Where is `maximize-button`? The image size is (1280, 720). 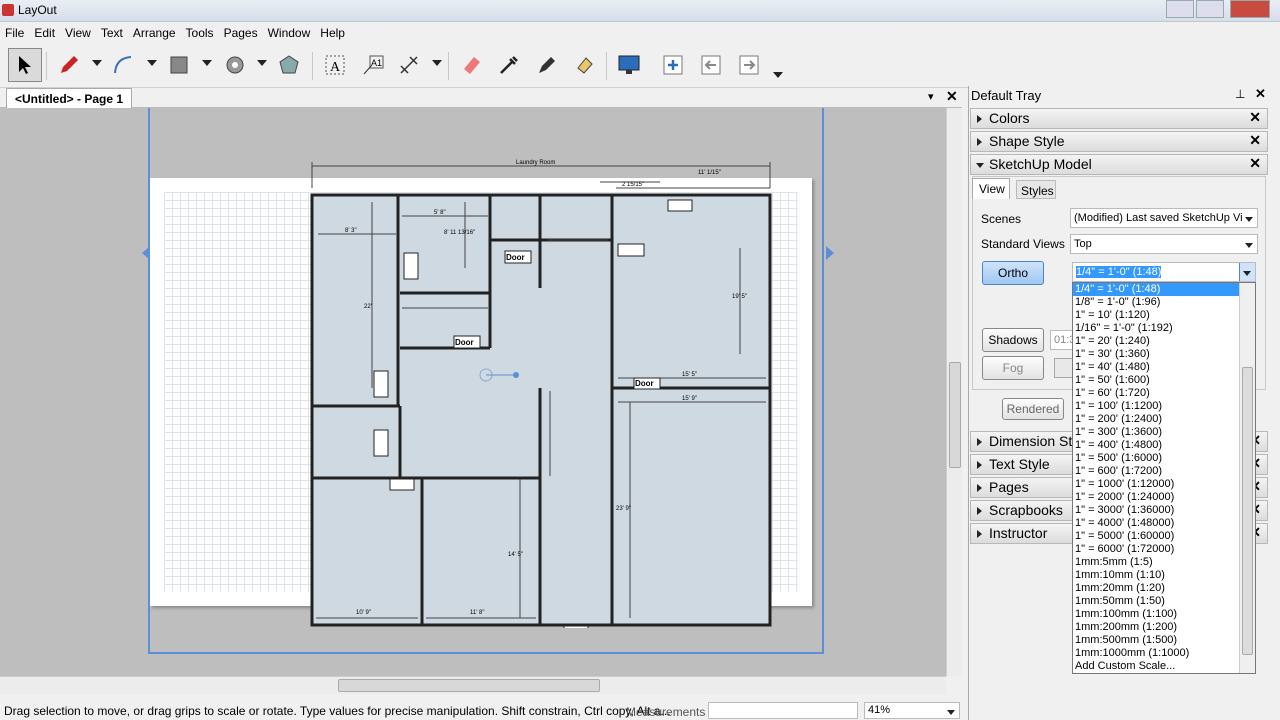
maximize-button is located at coordinates (1210, 9).